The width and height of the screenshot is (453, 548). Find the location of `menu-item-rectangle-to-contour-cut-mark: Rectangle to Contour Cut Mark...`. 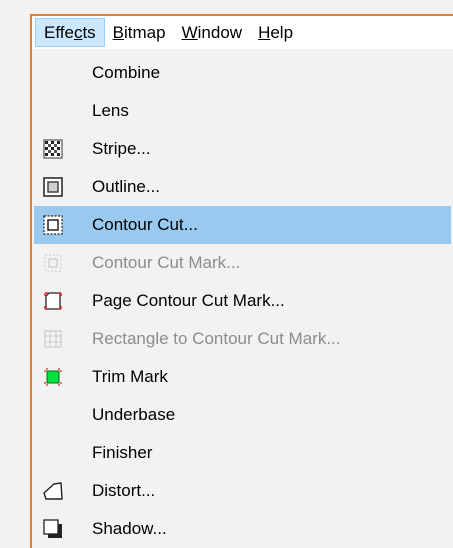

menu-item-rectangle-to-contour-cut-mark: Rectangle to Contour Cut Mark... is located at coordinates (242, 339).